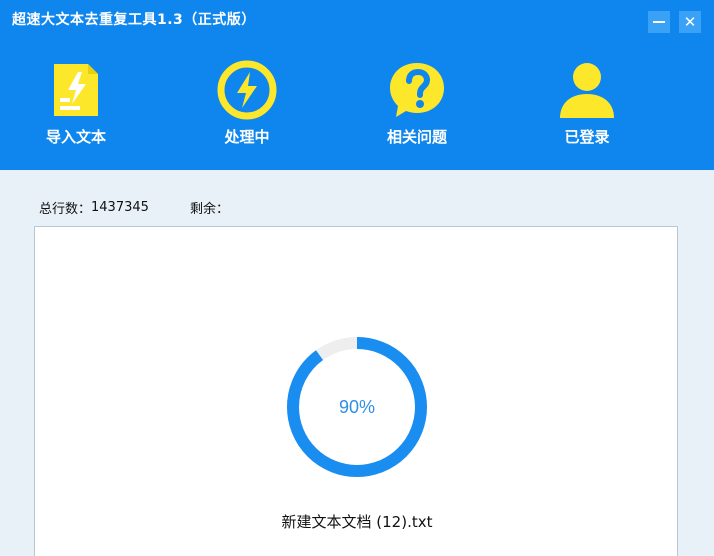 This screenshot has height=556, width=714. I want to click on import-text-button: 导入文本, so click(76, 106).